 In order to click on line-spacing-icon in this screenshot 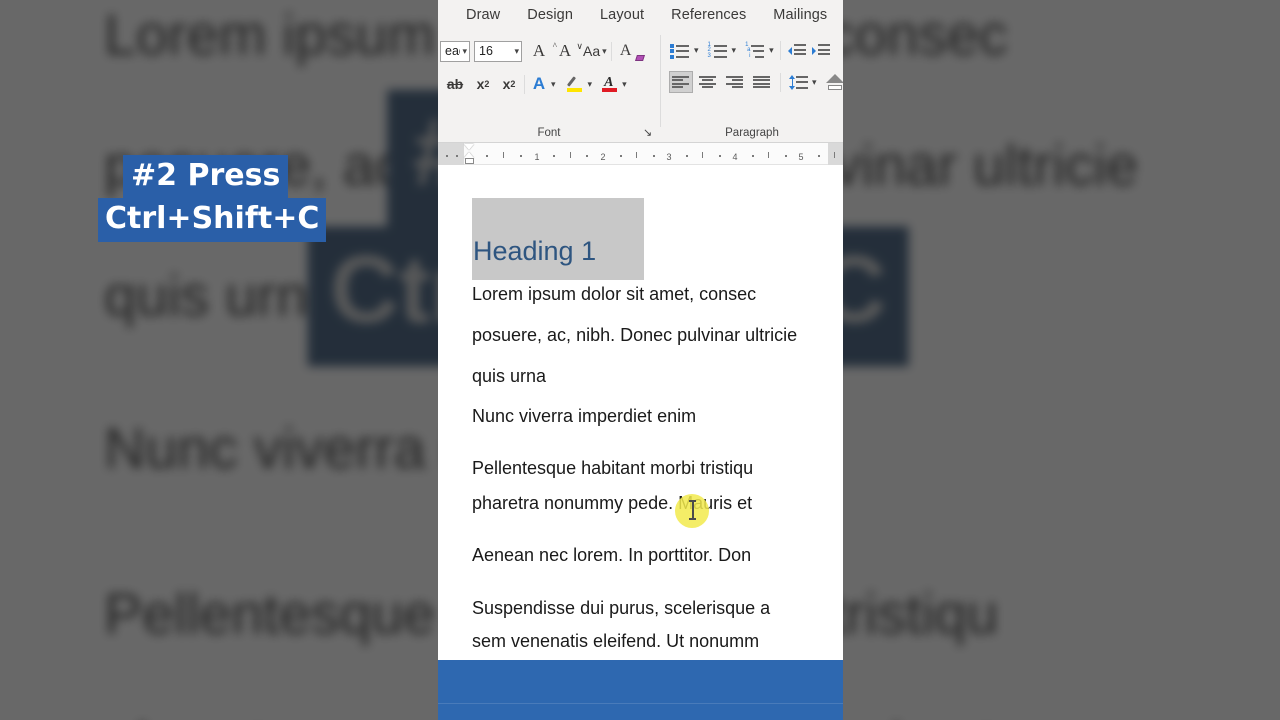, I will do `click(798, 82)`.